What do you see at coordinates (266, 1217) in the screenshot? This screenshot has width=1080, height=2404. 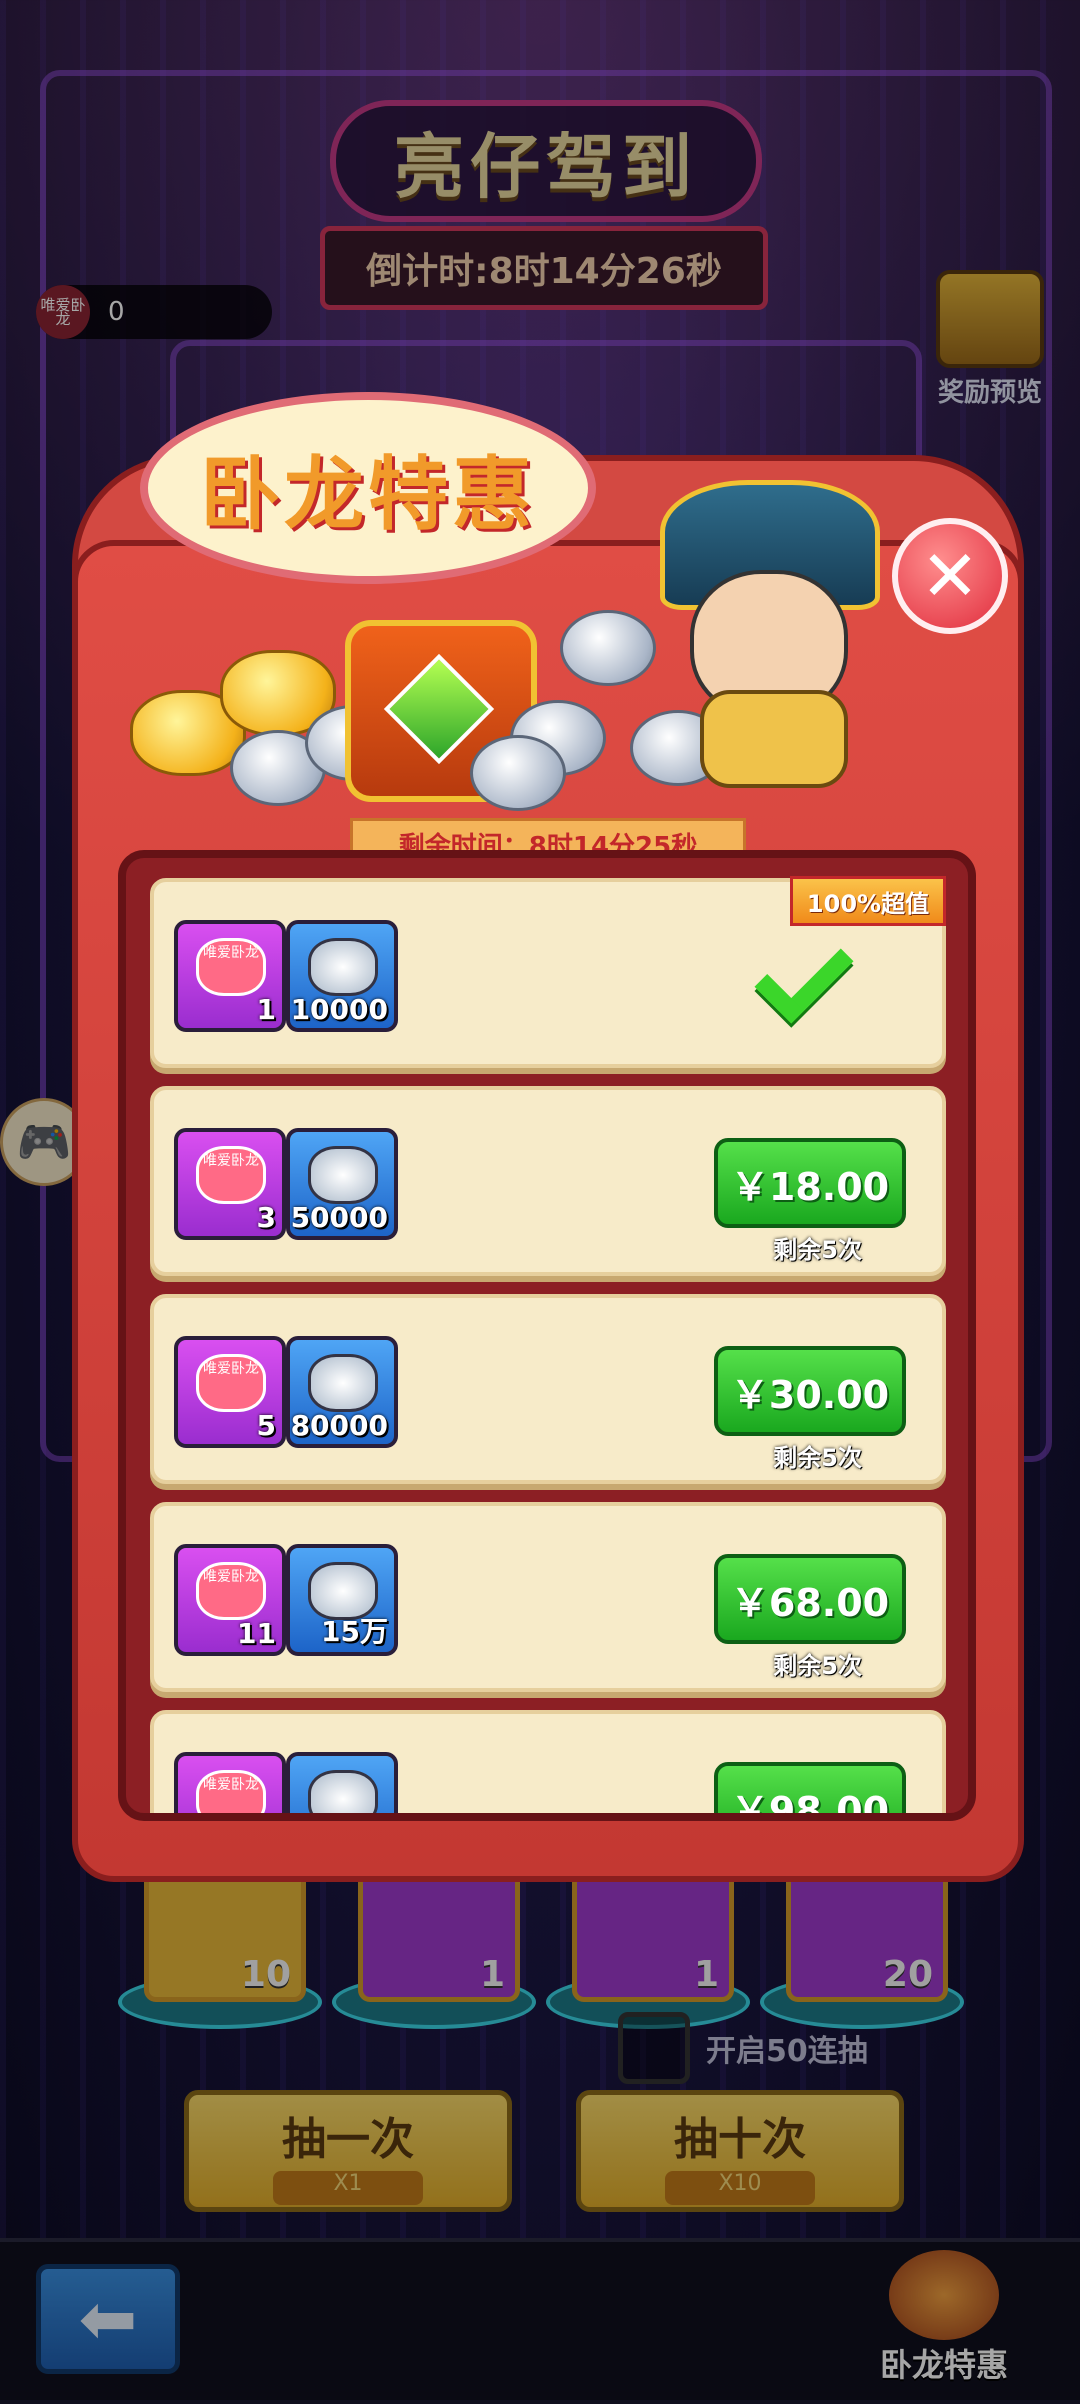 I see `item-quantity: 3` at bounding box center [266, 1217].